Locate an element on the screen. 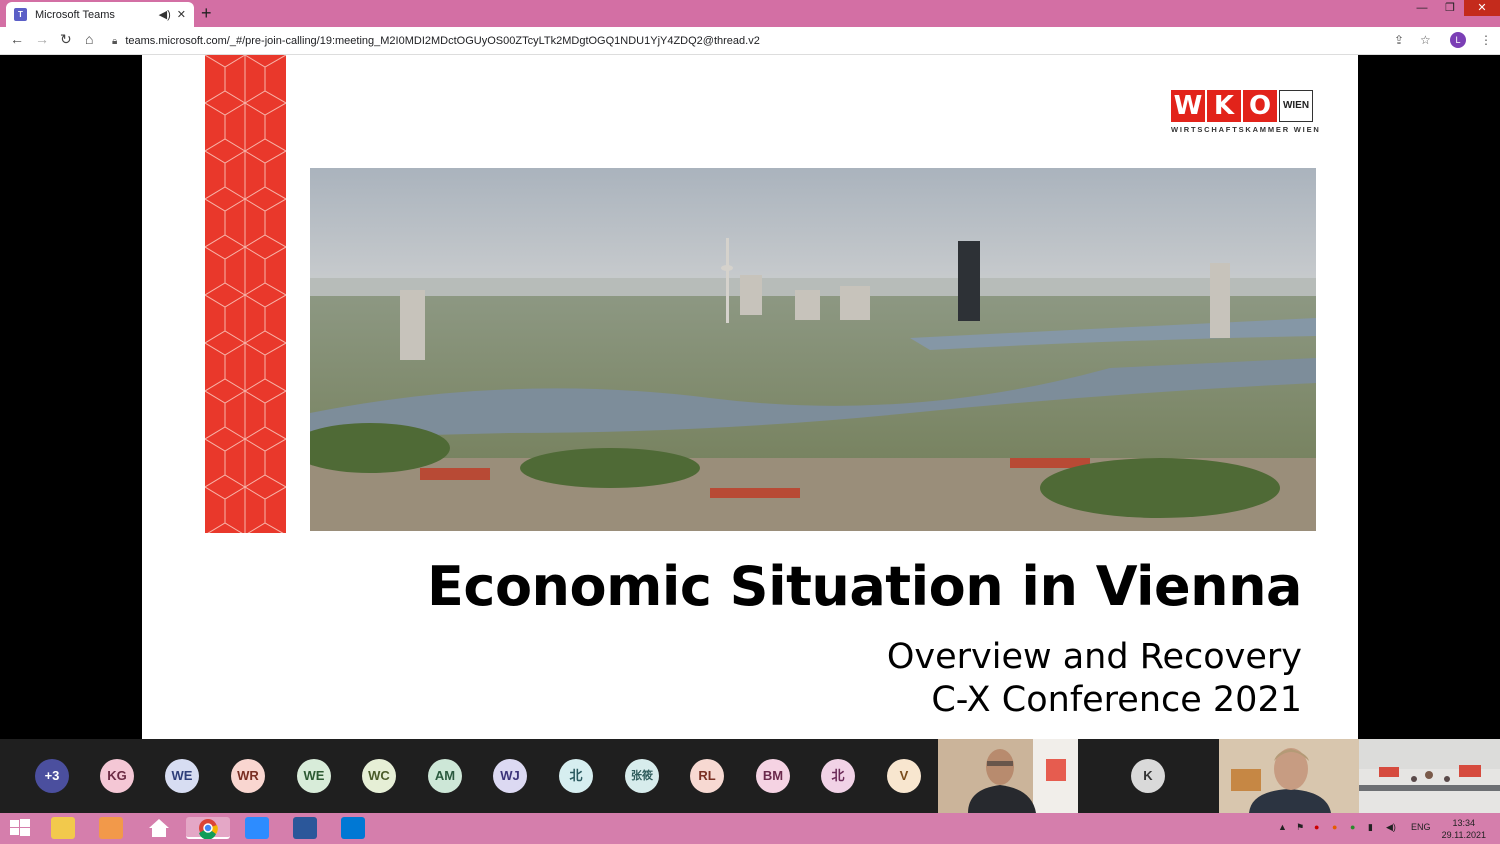 The image size is (1500, 844). browser-titlebar: T Microsoft Teams ◀) ✕ + — ❐ ✕ is located at coordinates (750, 13).